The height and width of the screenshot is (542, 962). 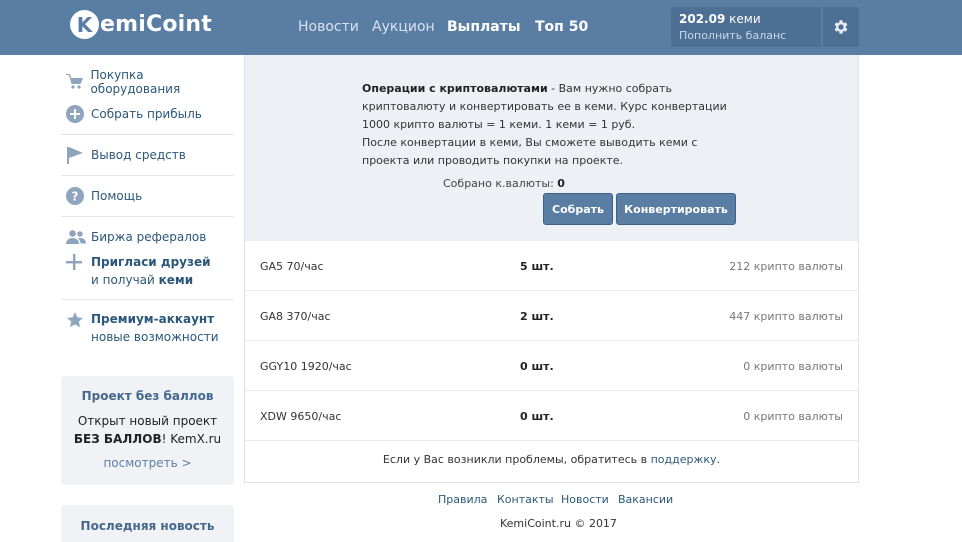 I want to click on sidebar-item-invite-friends: Пригласи друзей и получай кеми, so click(x=147, y=274).